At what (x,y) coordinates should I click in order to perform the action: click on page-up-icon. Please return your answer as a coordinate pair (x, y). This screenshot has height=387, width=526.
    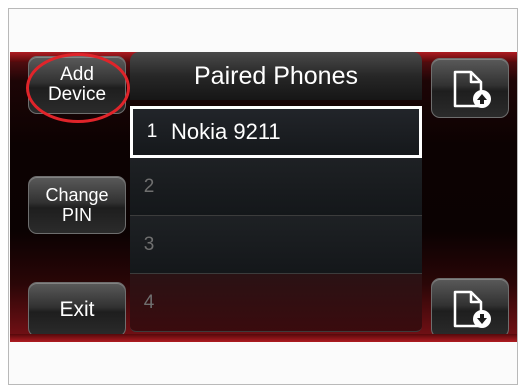
    Looking at the image, I should click on (472, 89).